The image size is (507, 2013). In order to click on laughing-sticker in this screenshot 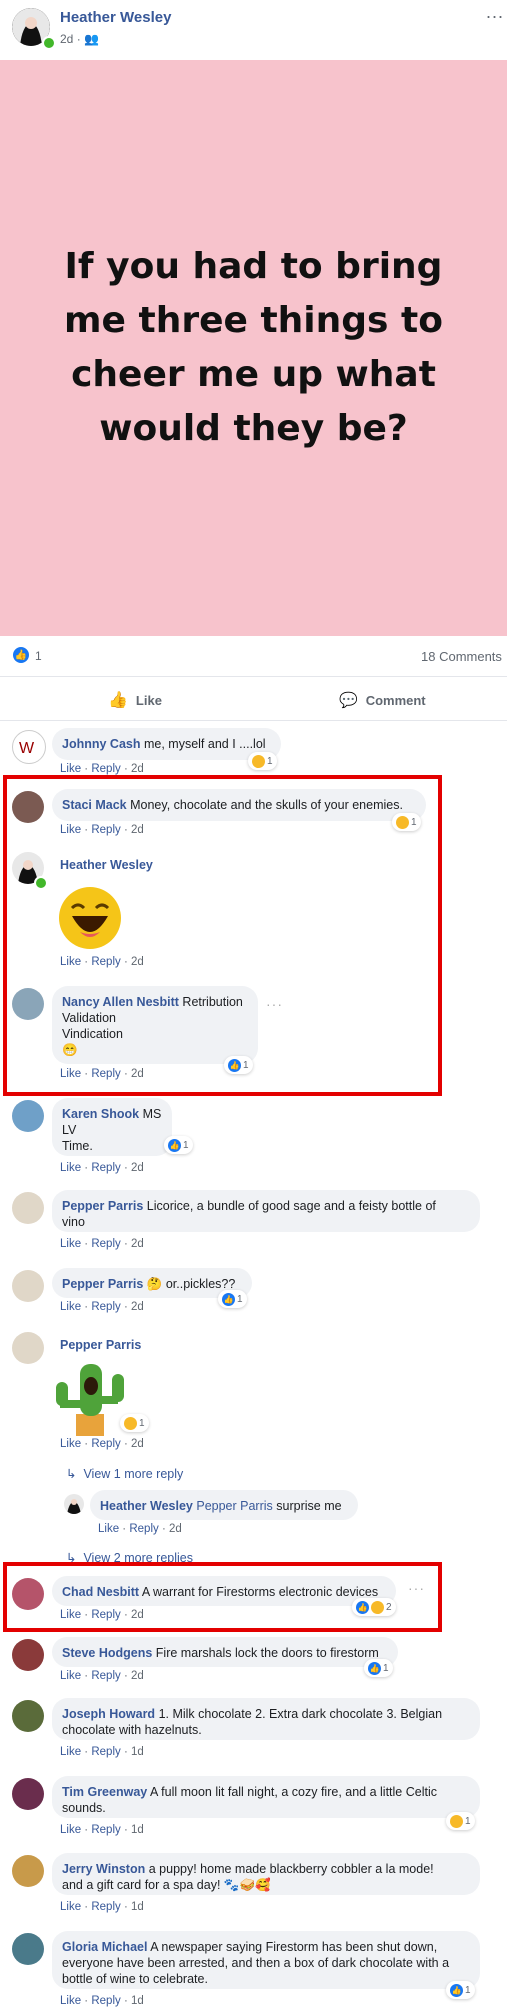, I will do `click(90, 918)`.